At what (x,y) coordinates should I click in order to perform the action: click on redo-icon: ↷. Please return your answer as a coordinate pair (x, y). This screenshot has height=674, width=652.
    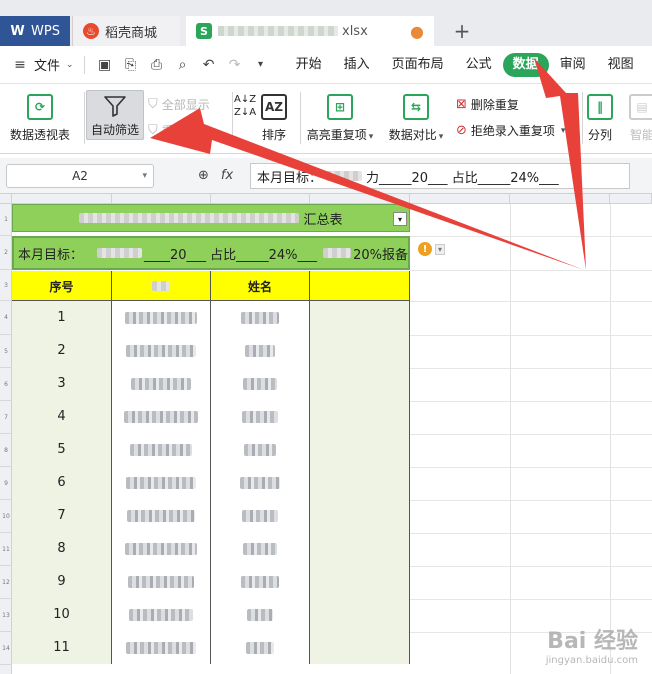
    Looking at the image, I should click on (235, 65).